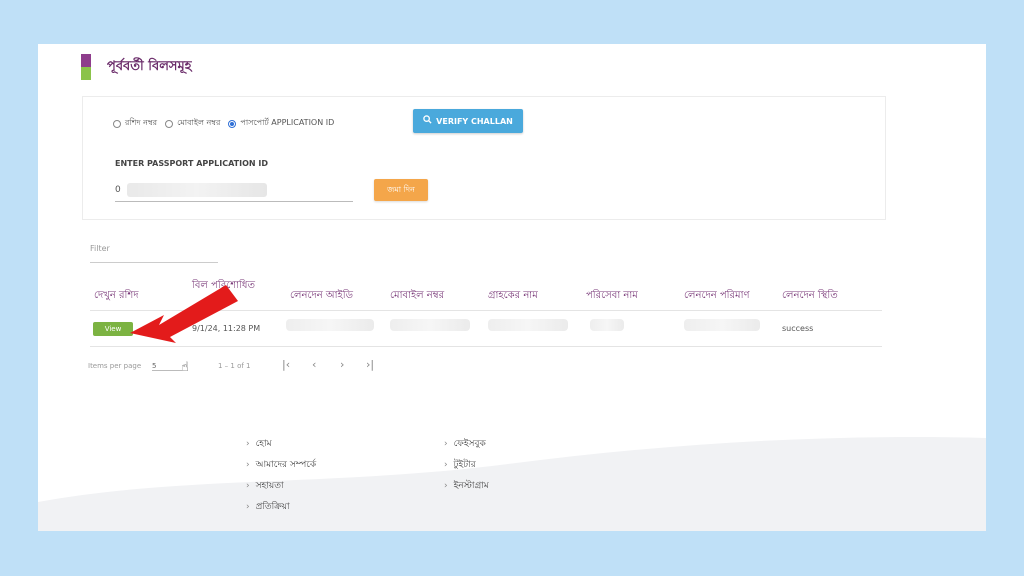  Describe the element at coordinates (191, 163) in the screenshot. I see `passport-id-field-label: ENTER PASSPORT APPLICATION ID` at that location.